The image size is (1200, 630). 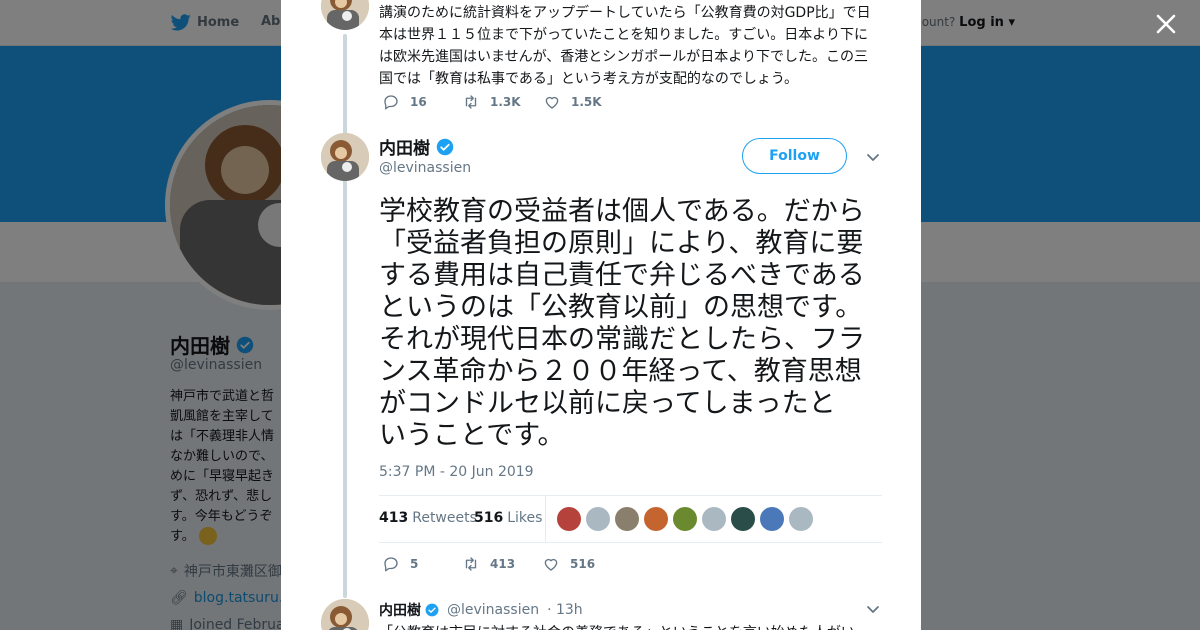 I want to click on author-handle: @levinassien, so click(x=425, y=168).